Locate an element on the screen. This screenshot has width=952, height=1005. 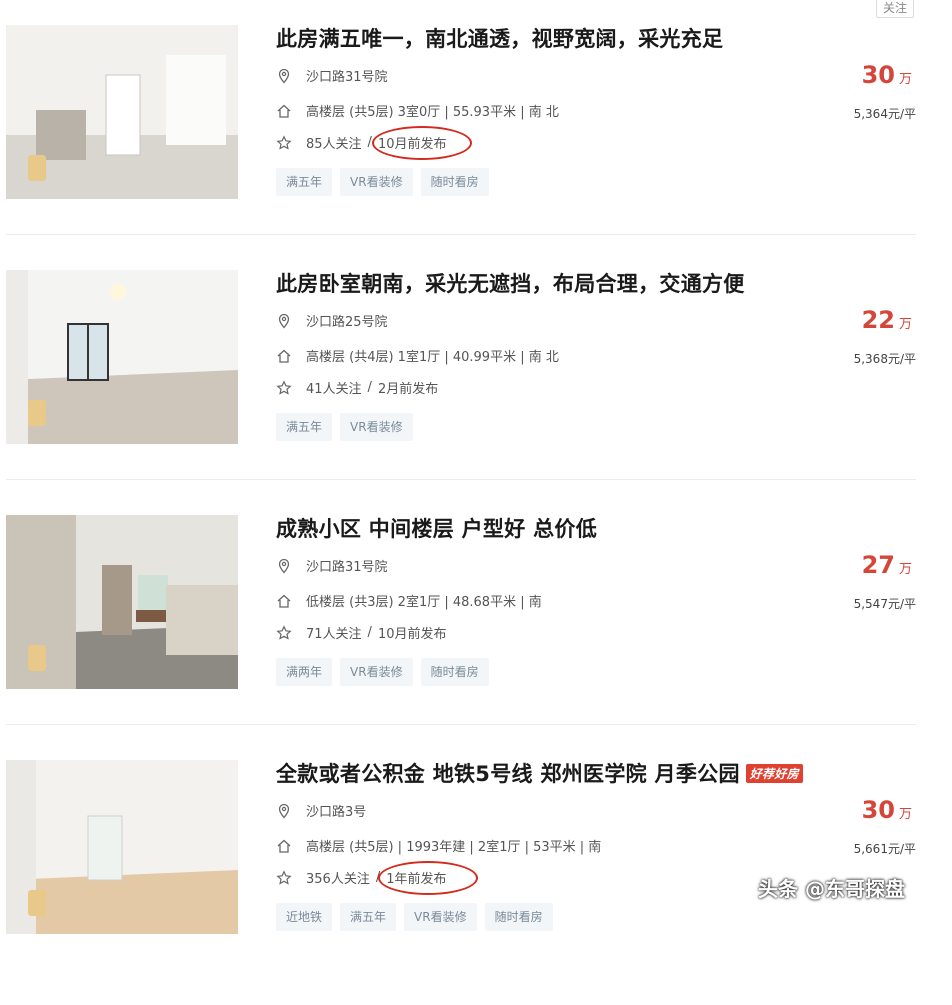
follow-info-row: 85人关注 / 10月前发布 is located at coordinates (361, 142).